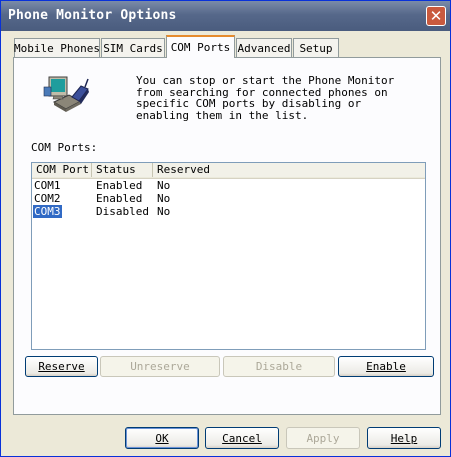  I want to click on tab-label: COM Ports, so click(200, 47).